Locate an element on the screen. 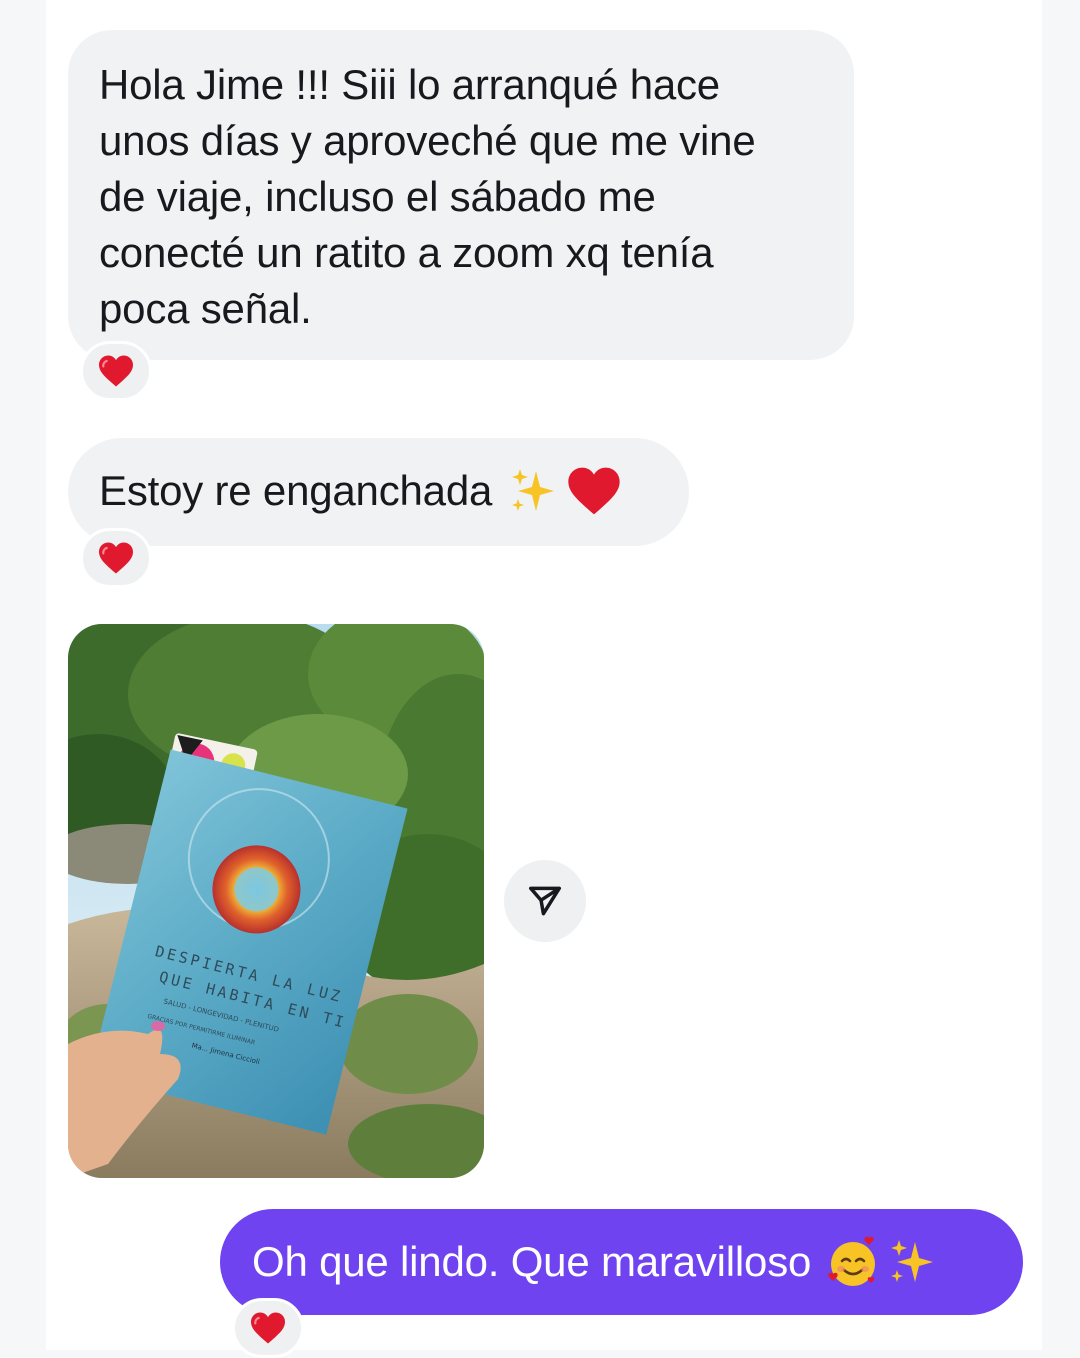 Image resolution: width=1080 pixels, height=1358 pixels. share-arrow-icon is located at coordinates (545, 901).